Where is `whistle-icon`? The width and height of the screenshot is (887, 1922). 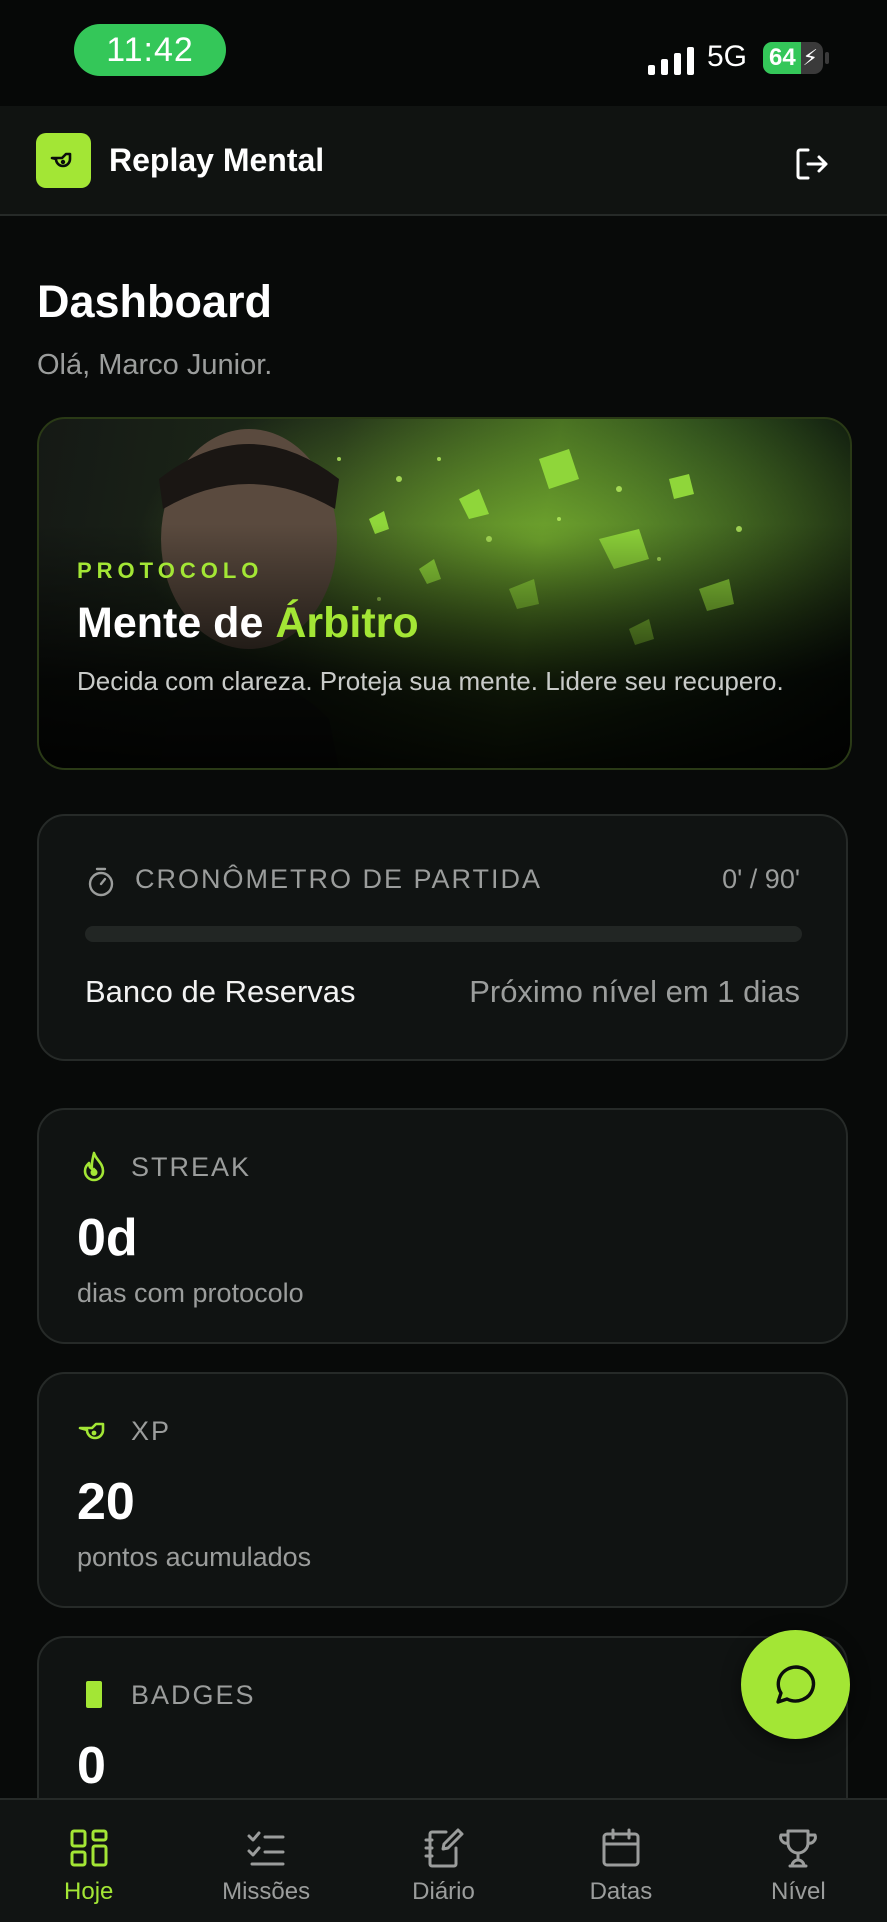 whistle-icon is located at coordinates (91, 1431).